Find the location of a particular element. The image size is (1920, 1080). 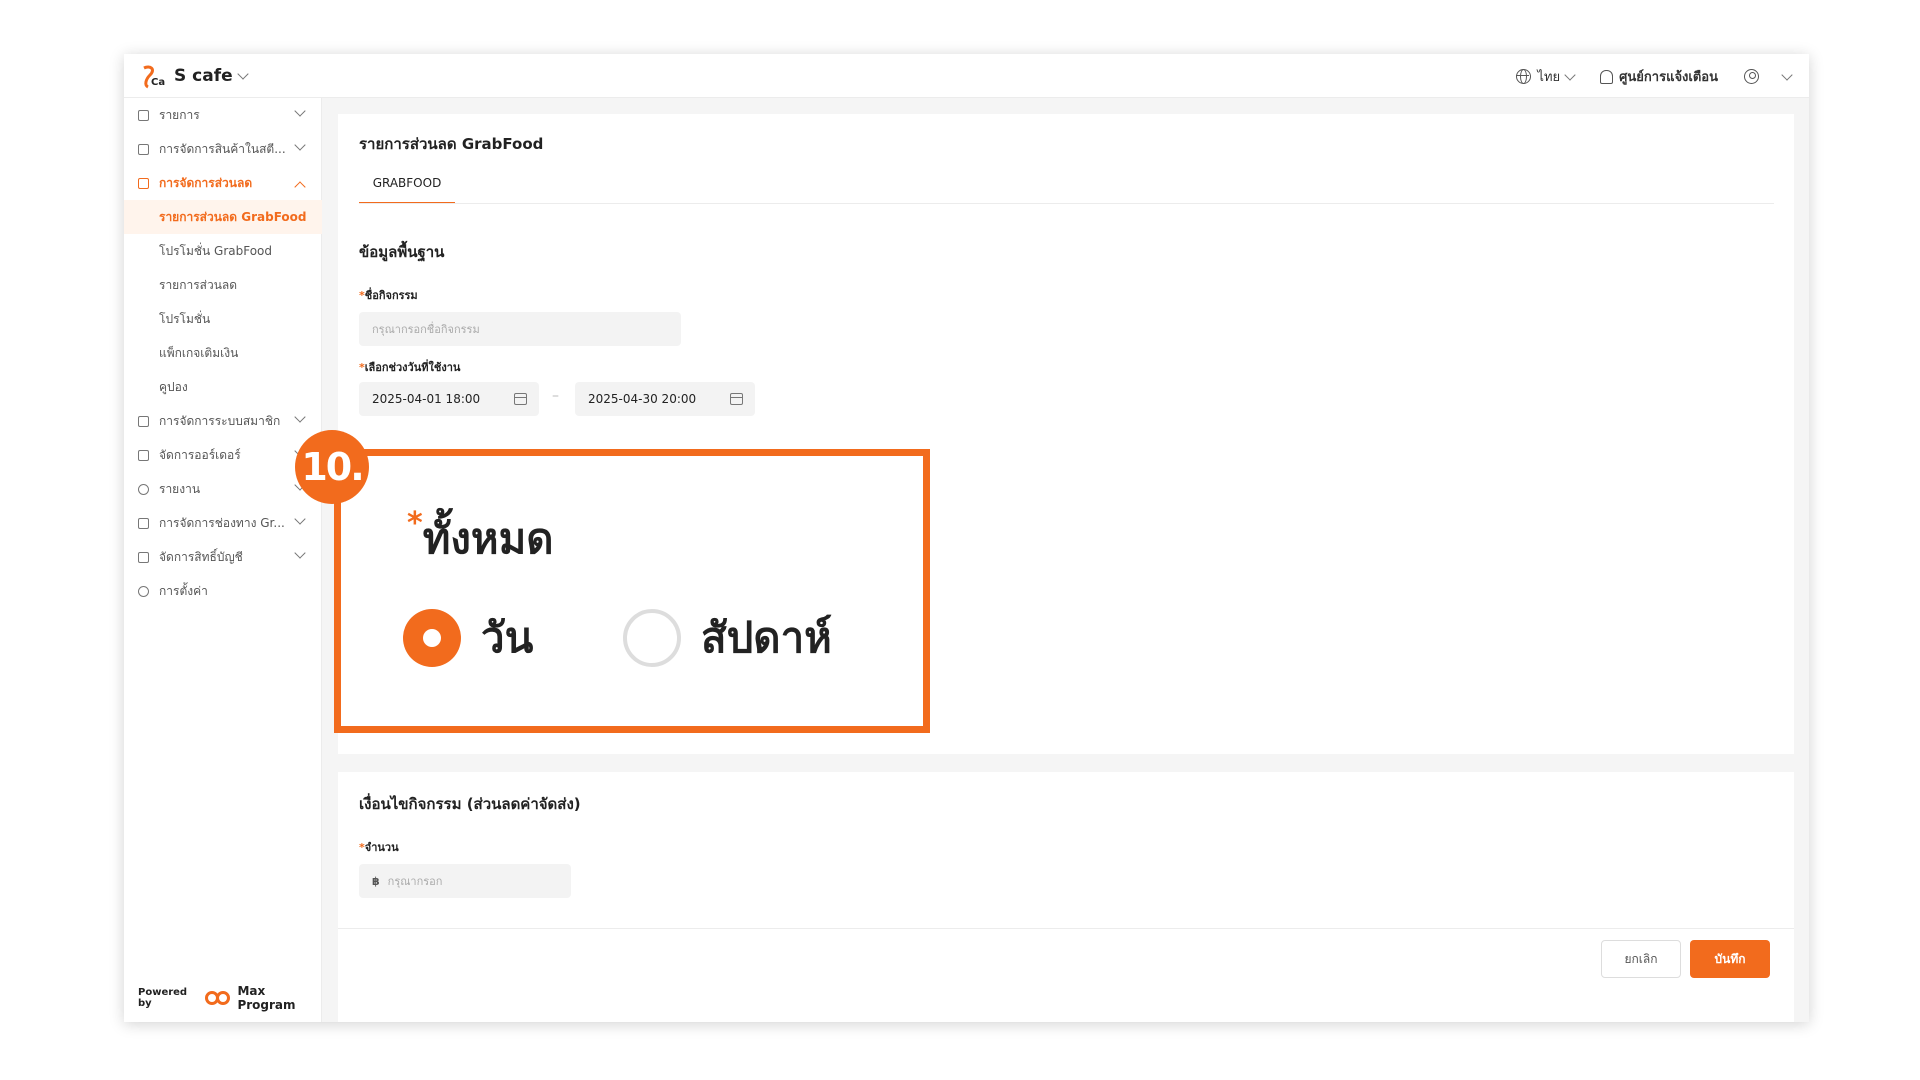

store-icon is located at coordinates (143, 149).